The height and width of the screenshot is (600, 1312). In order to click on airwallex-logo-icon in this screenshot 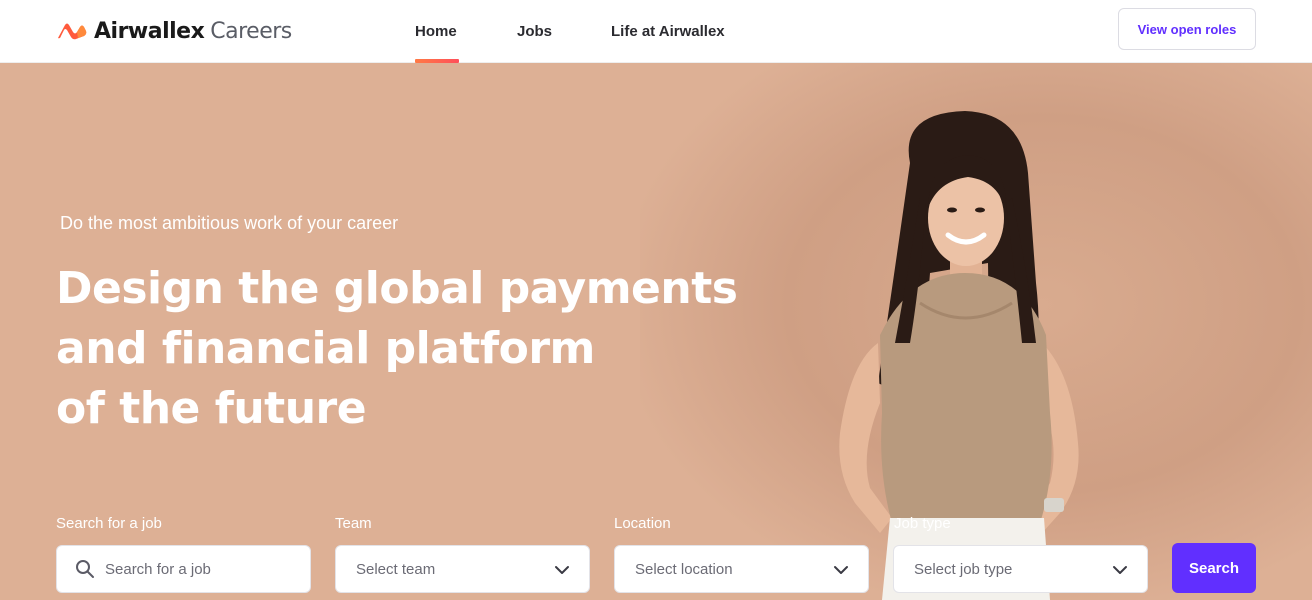, I will do `click(72, 31)`.